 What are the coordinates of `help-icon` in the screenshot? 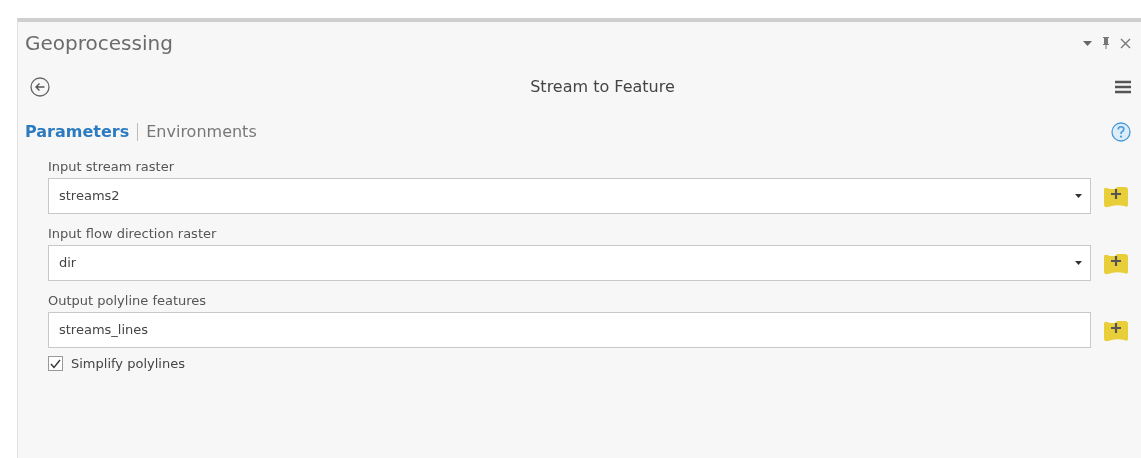 It's located at (1121, 132).